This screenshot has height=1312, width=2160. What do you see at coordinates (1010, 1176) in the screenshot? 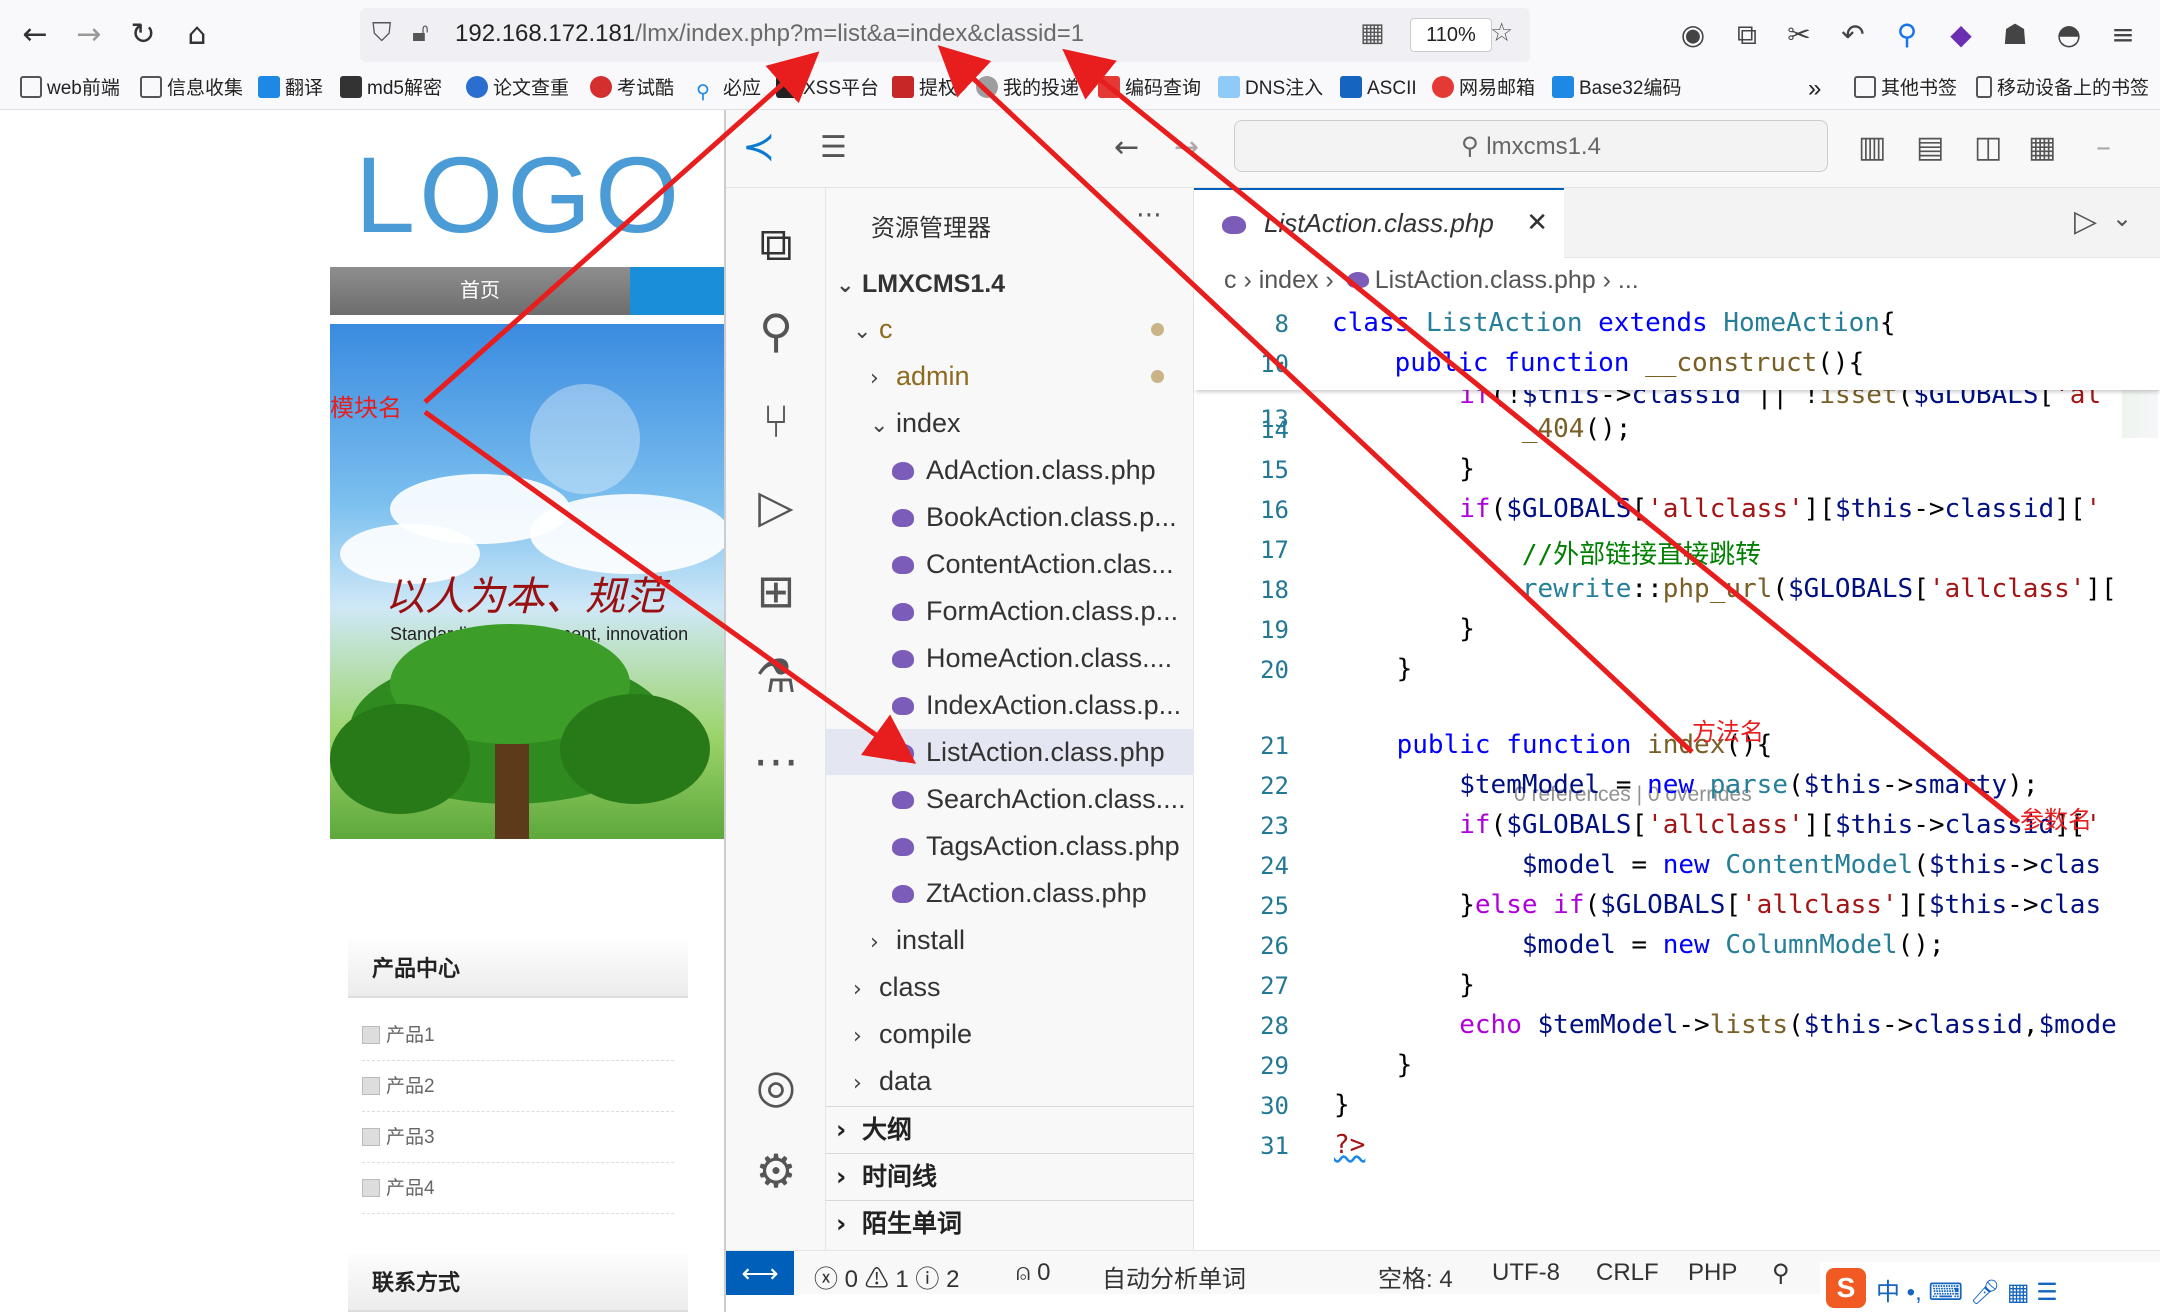
I see `timeline-section: › 时间线` at bounding box center [1010, 1176].